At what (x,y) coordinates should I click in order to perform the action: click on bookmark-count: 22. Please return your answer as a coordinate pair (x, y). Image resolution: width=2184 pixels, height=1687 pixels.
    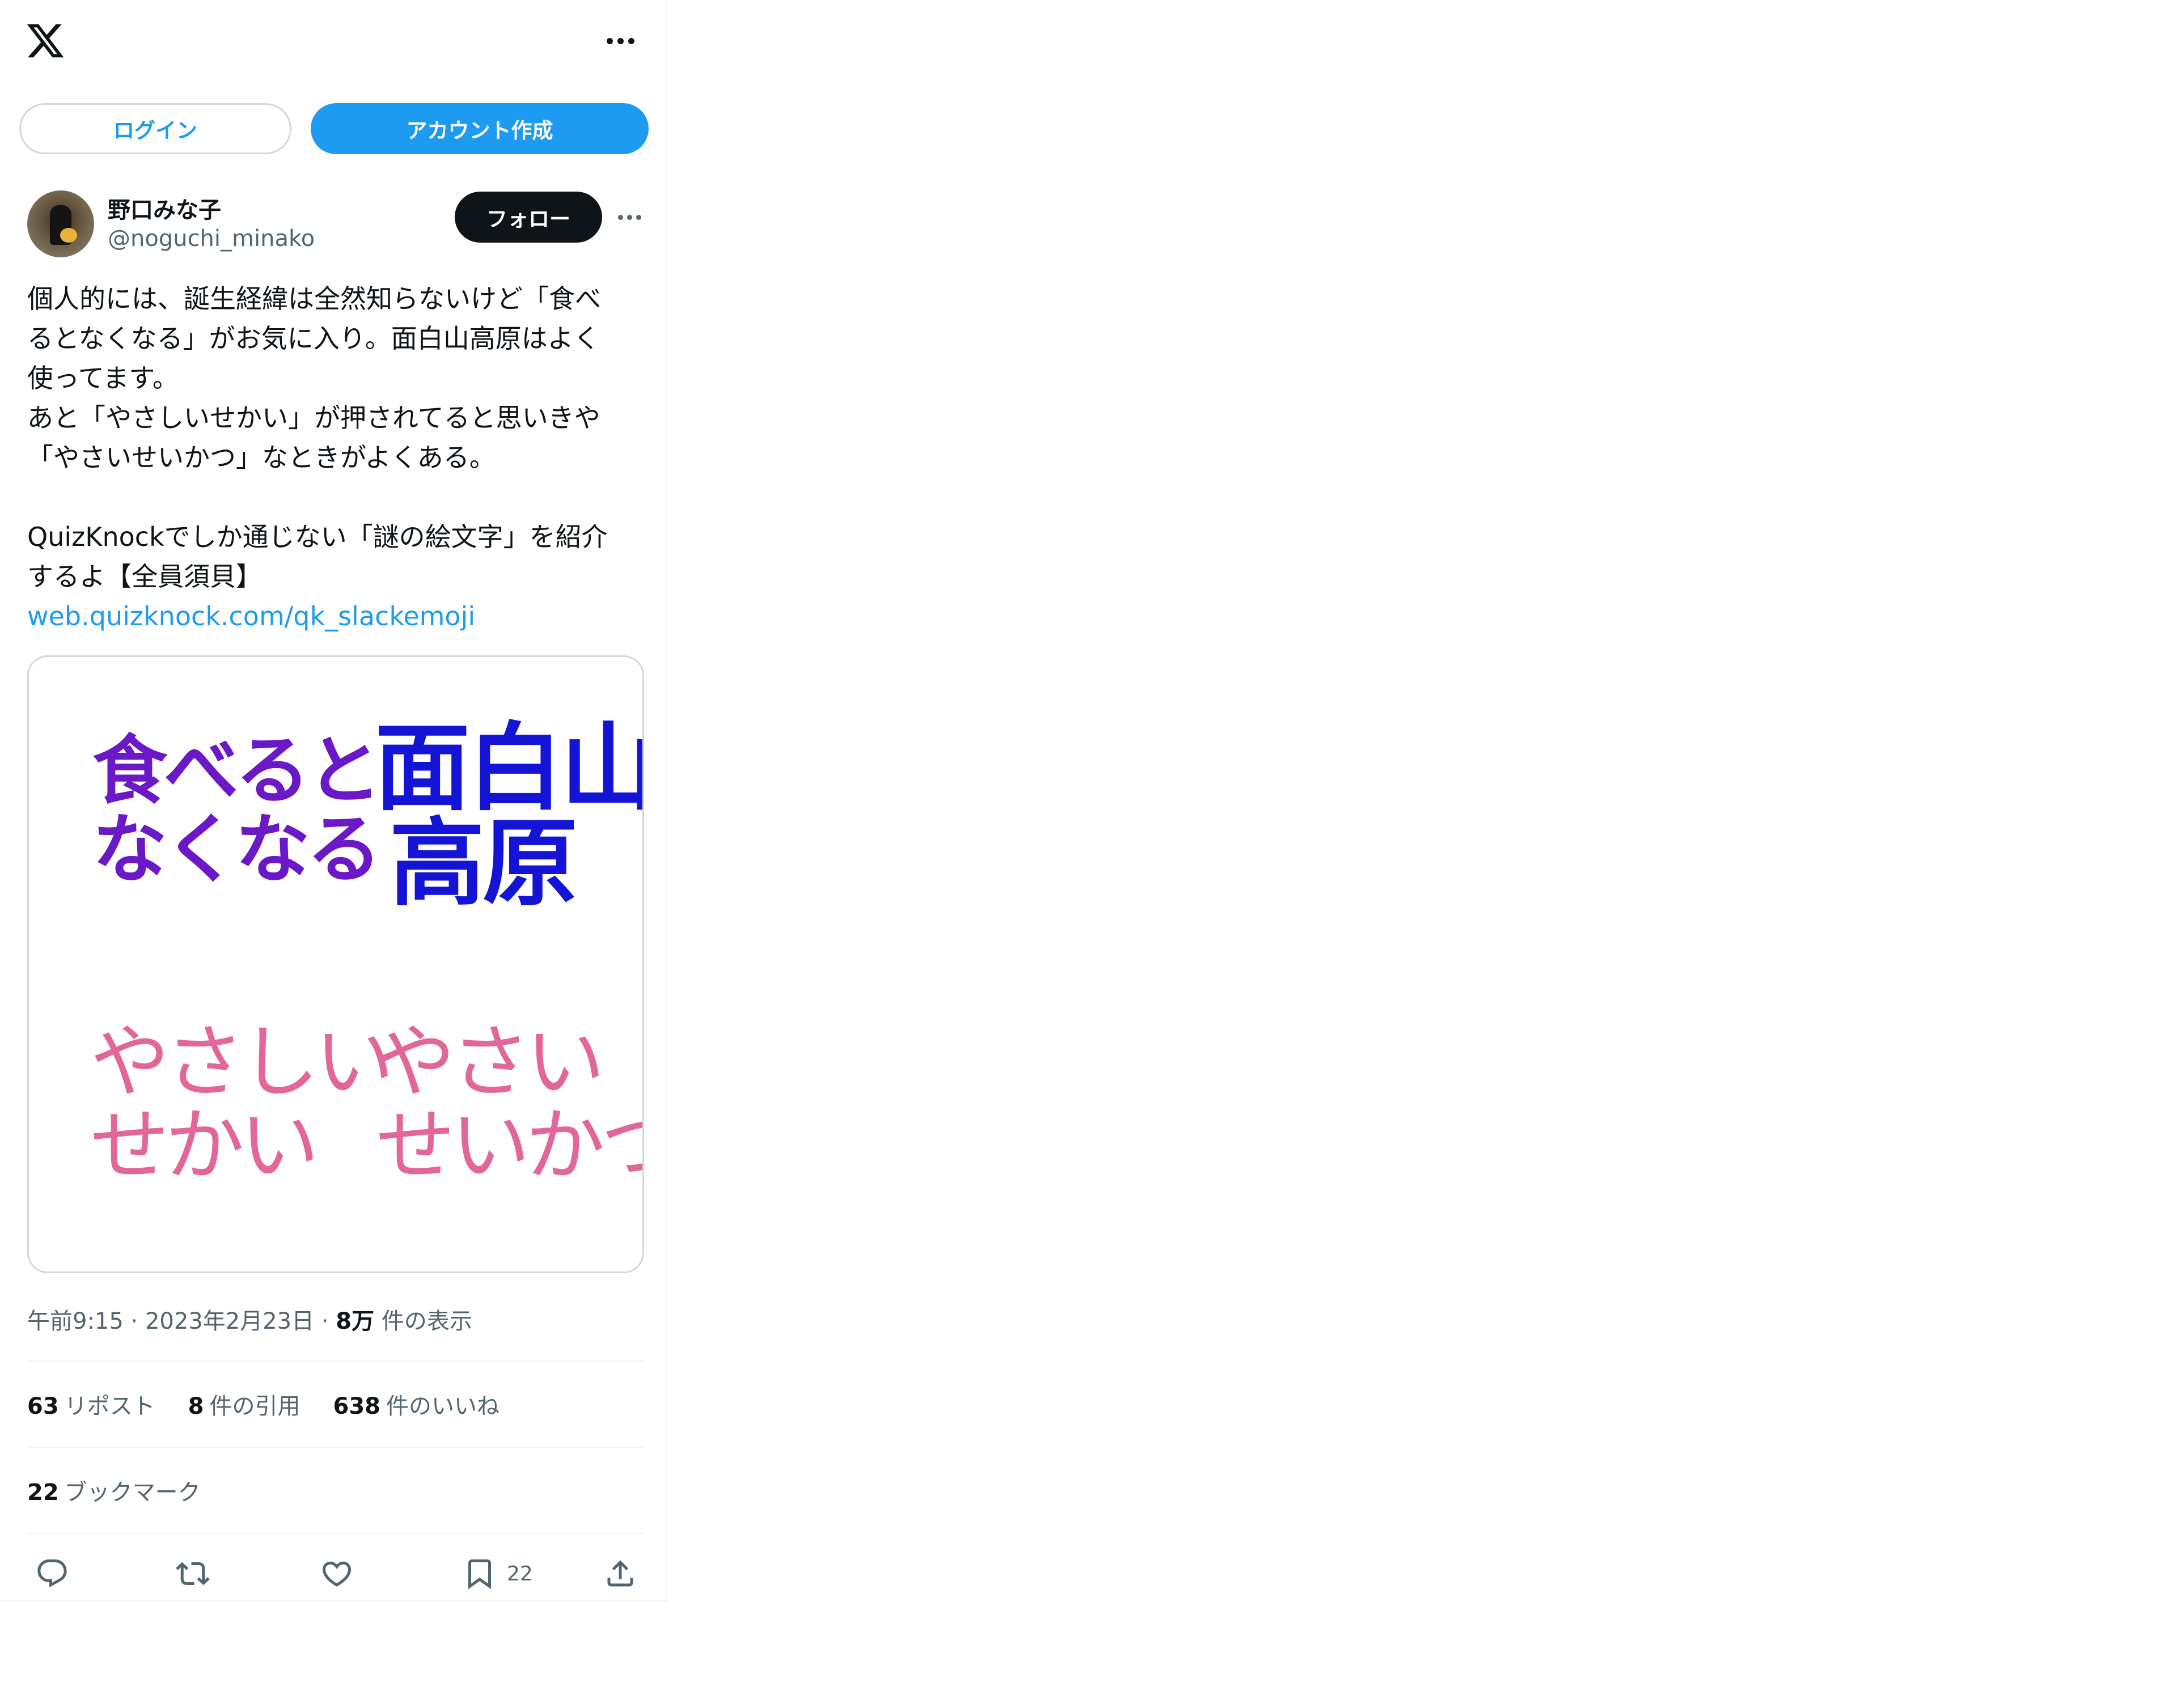
    Looking at the image, I should click on (520, 1574).